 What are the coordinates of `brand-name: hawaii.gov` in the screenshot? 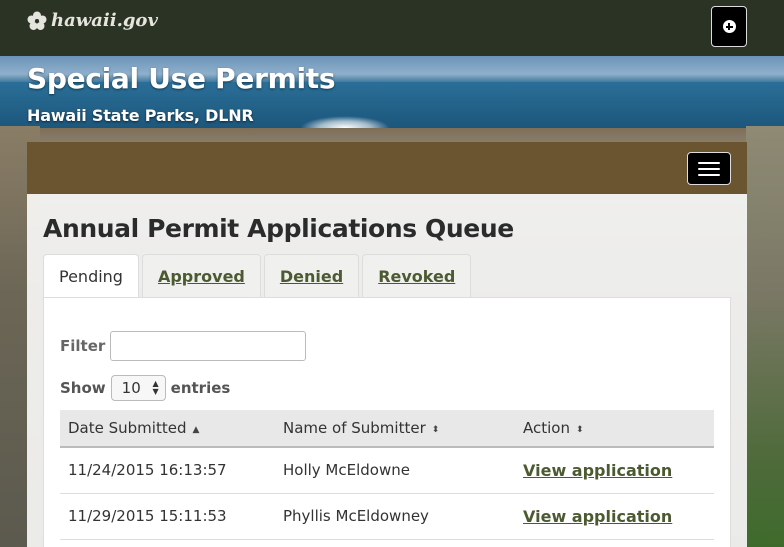 It's located at (104, 20).